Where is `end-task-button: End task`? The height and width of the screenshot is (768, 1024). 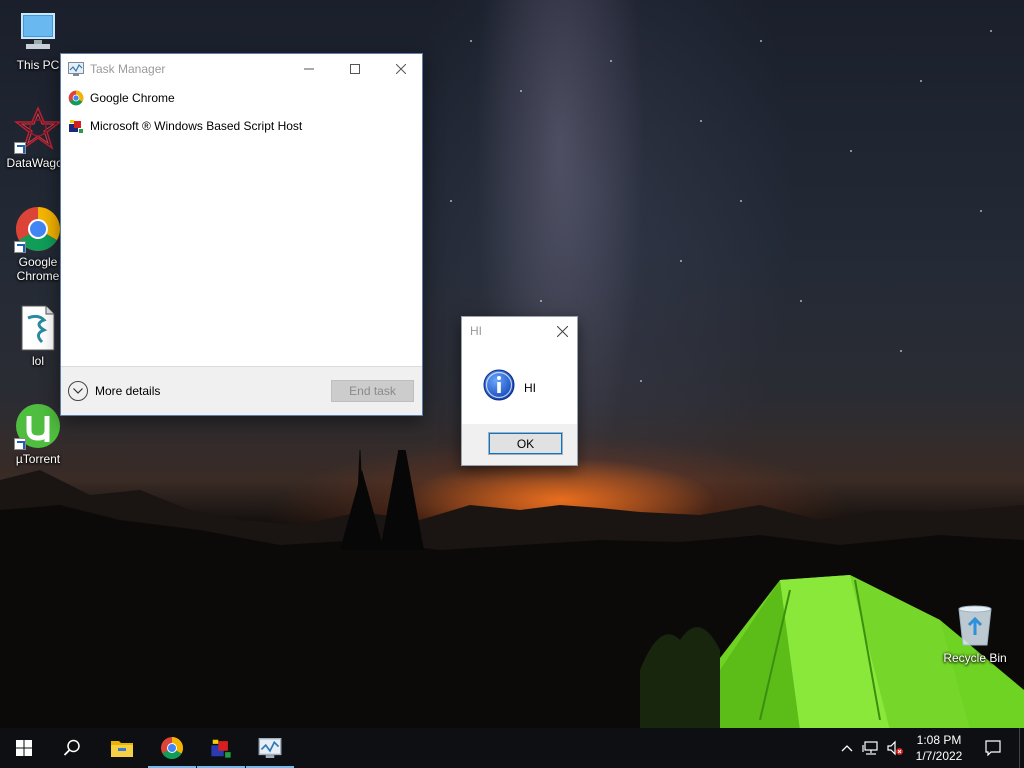 end-task-button: End task is located at coordinates (372, 391).